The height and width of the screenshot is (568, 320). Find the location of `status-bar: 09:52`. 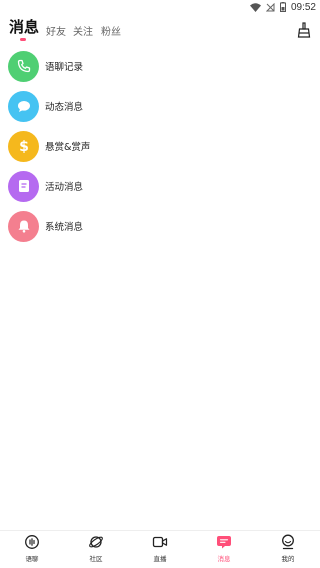

status-bar: 09:52 is located at coordinates (160, 7).